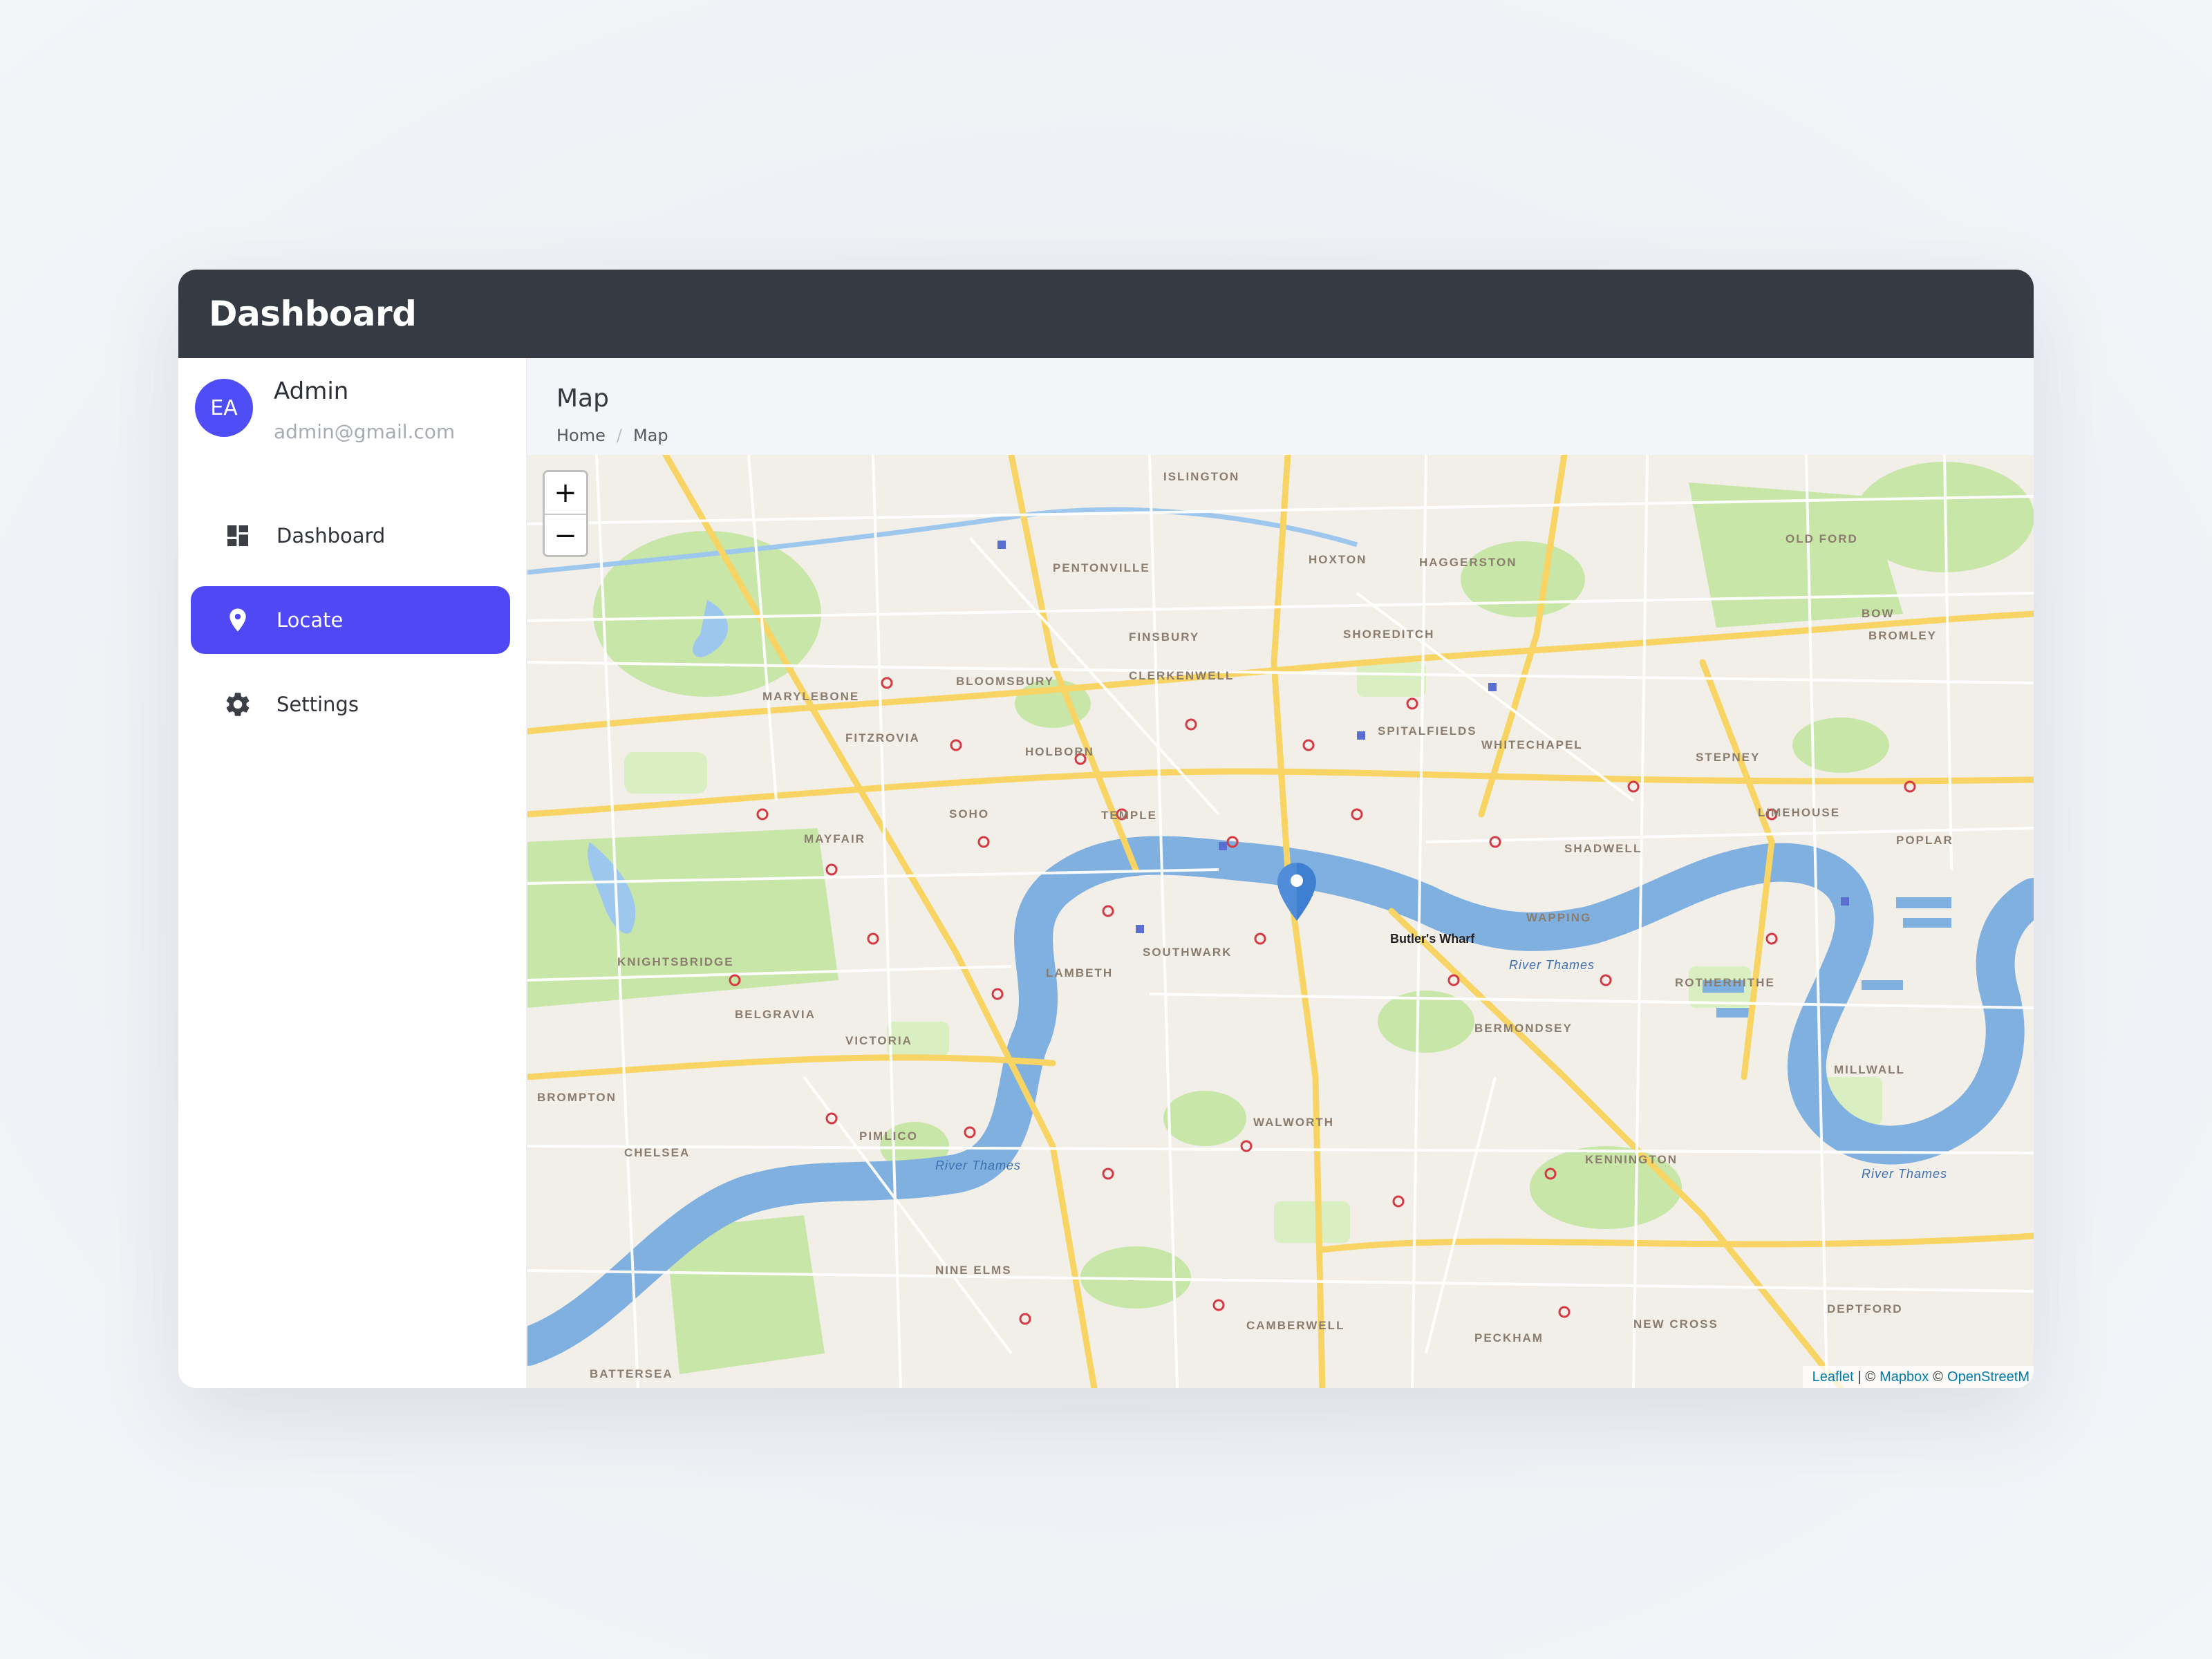 This screenshot has height=1659, width=2212. What do you see at coordinates (331, 535) in the screenshot?
I see `sidebar-item-label: Dashboard` at bounding box center [331, 535].